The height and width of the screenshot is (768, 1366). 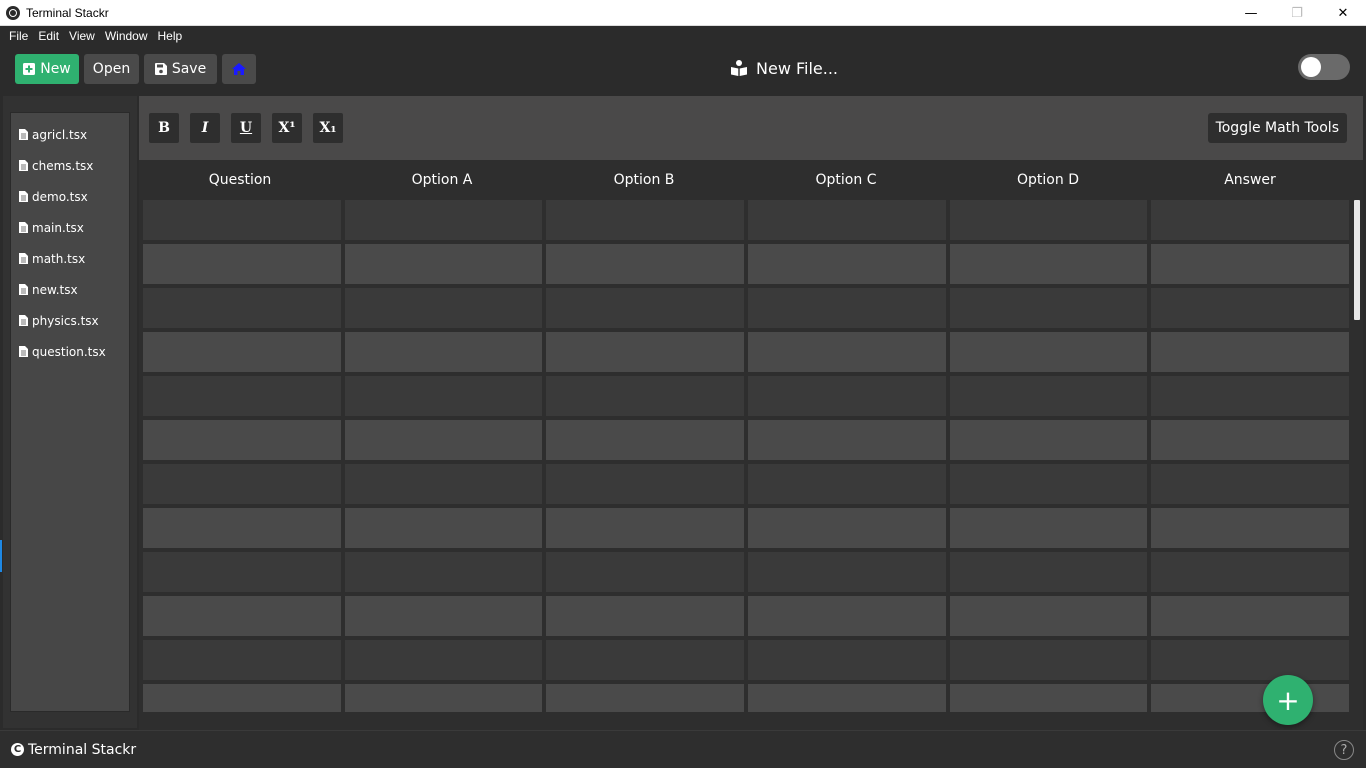 I want to click on italic-button: I, so click(x=205, y=128).